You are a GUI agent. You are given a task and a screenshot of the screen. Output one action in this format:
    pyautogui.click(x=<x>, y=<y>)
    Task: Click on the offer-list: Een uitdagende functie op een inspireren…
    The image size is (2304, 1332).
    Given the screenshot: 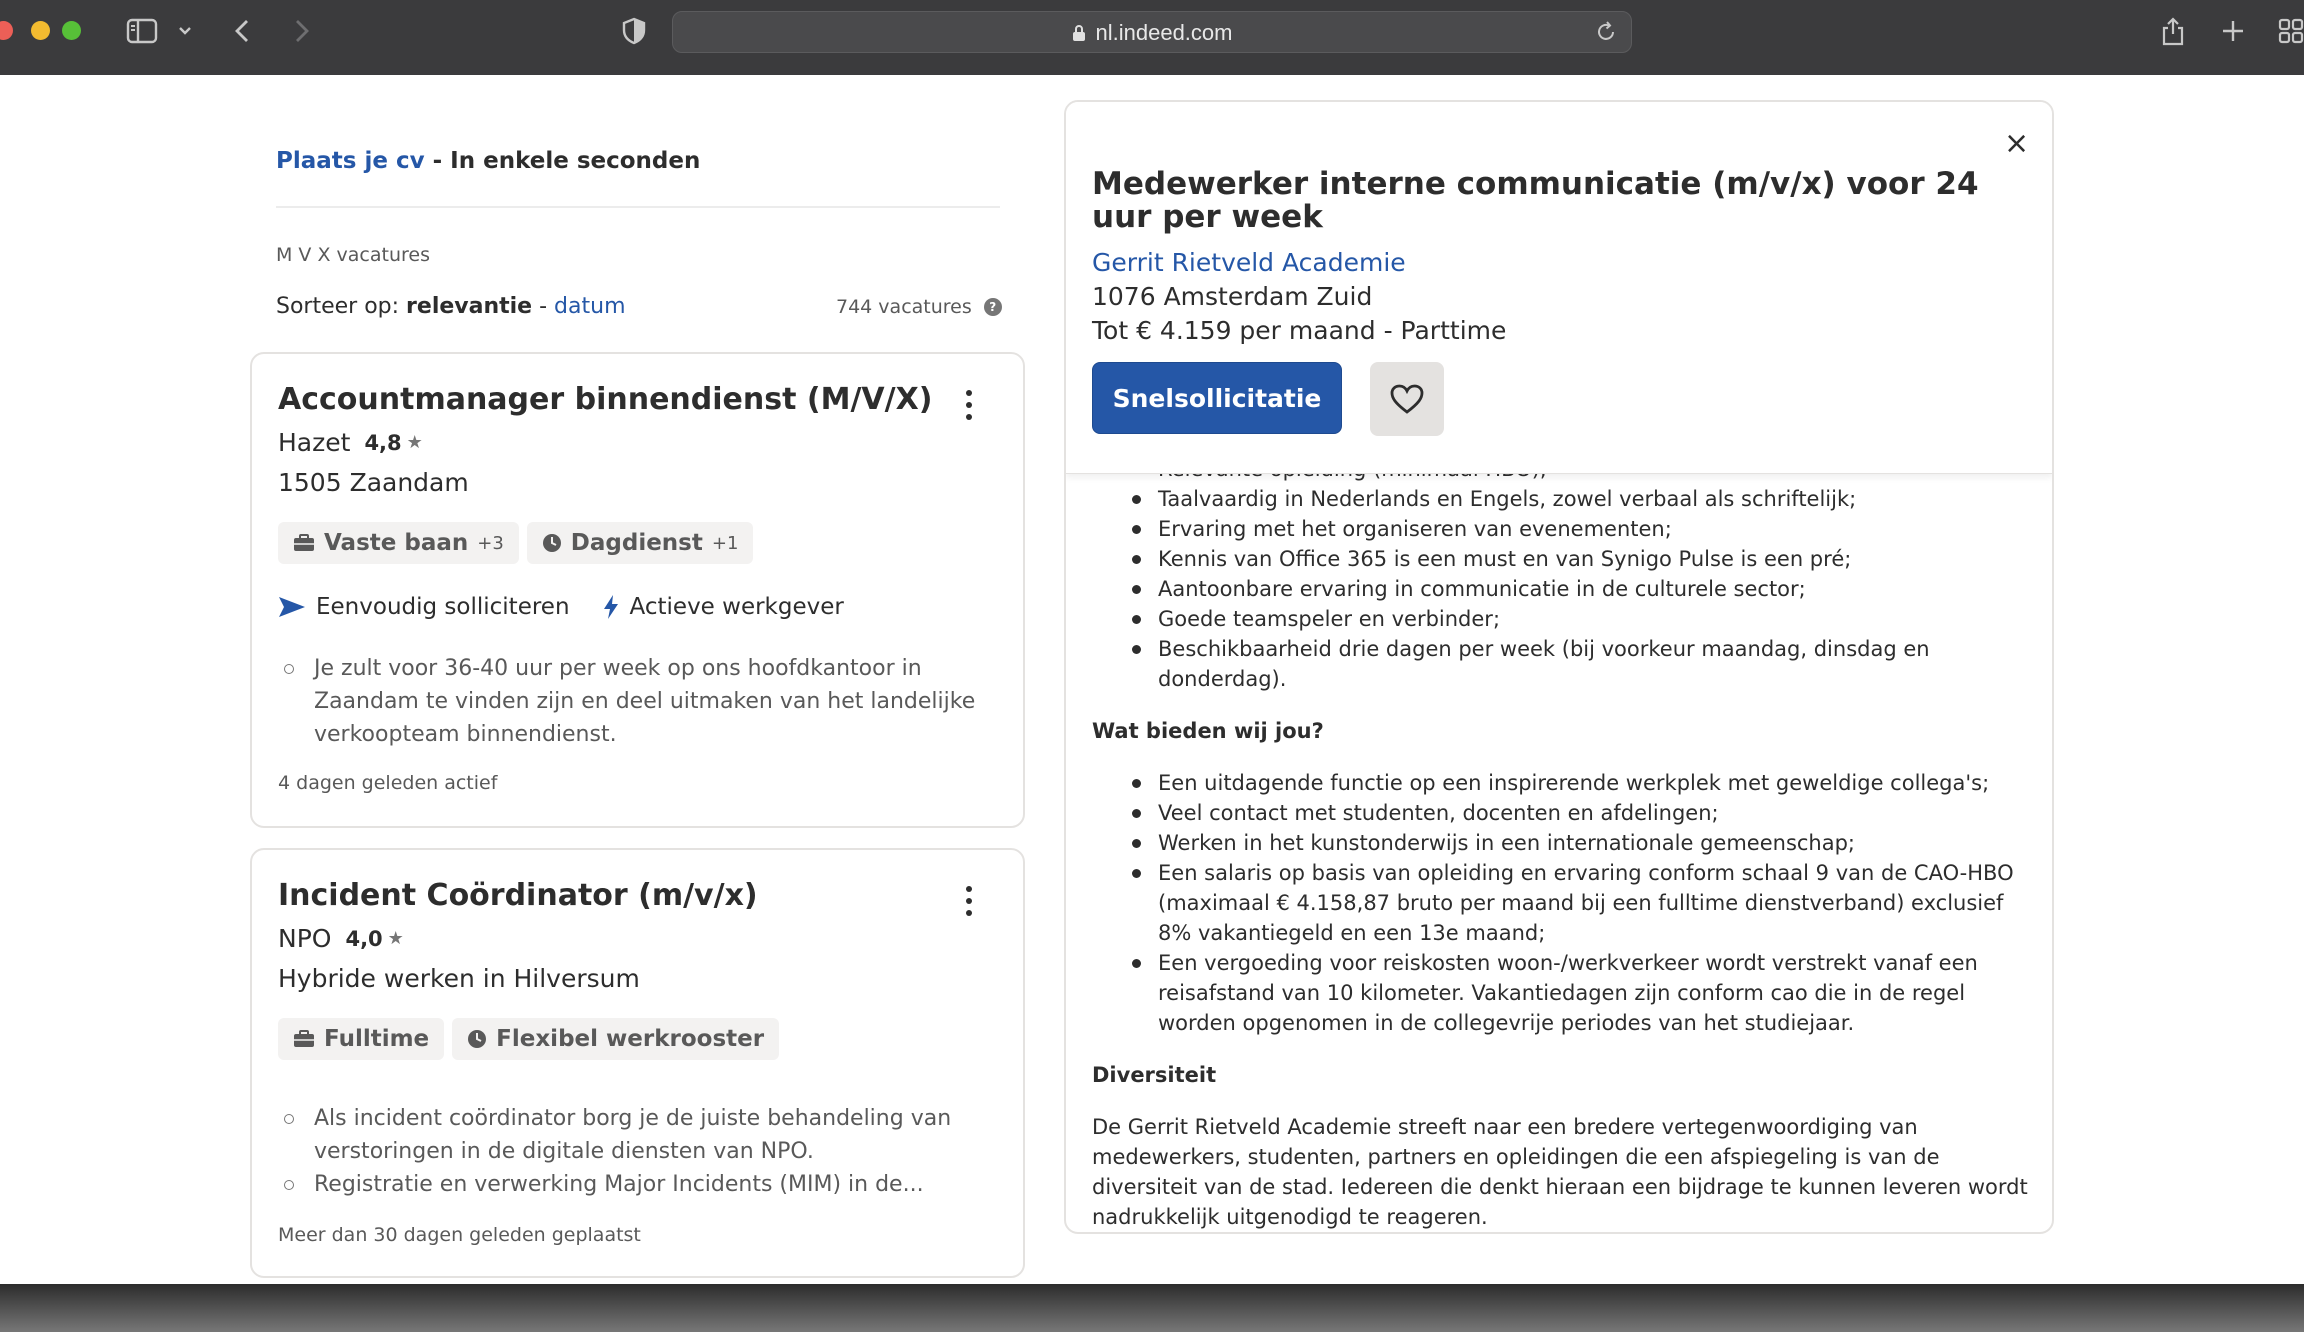 What is the action you would take?
    pyautogui.click(x=1567, y=903)
    